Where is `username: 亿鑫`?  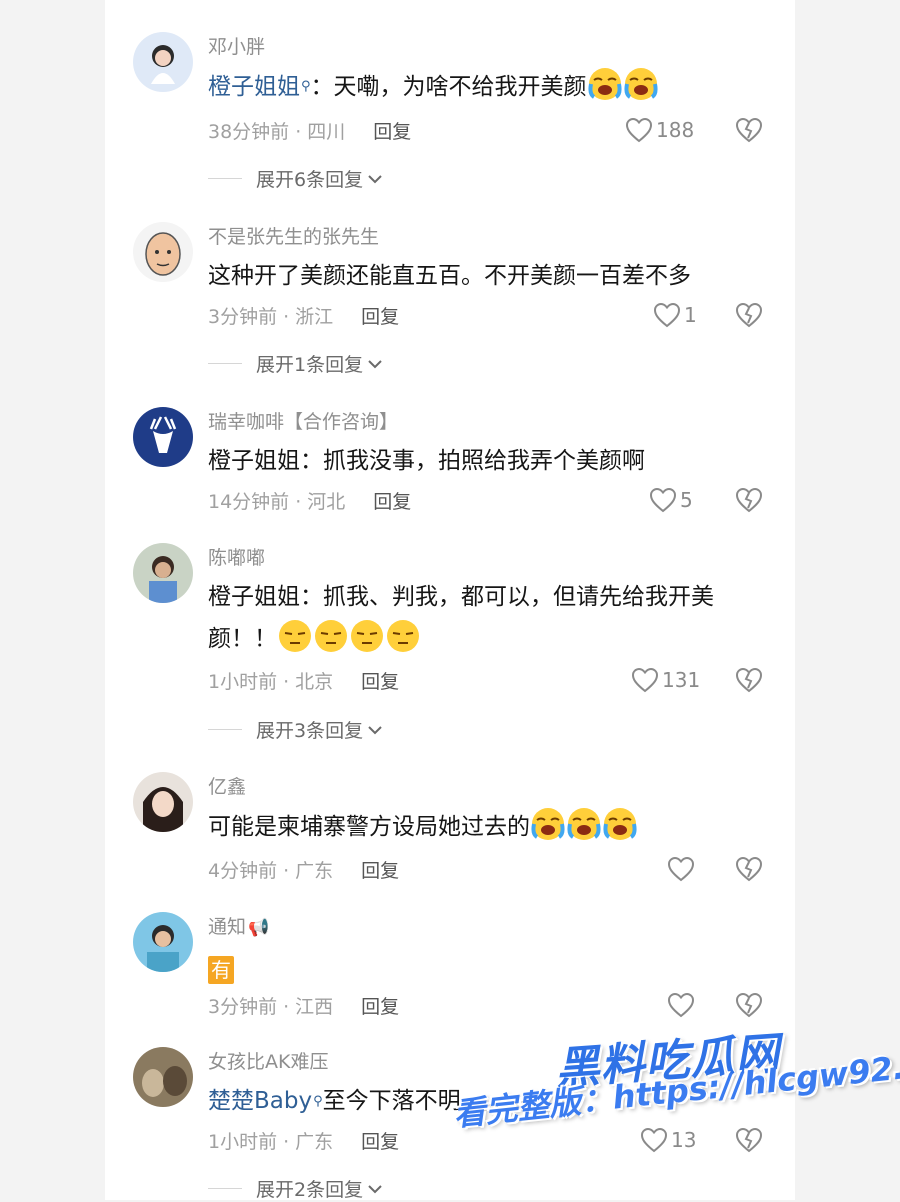
username: 亿鑫 is located at coordinates (227, 785).